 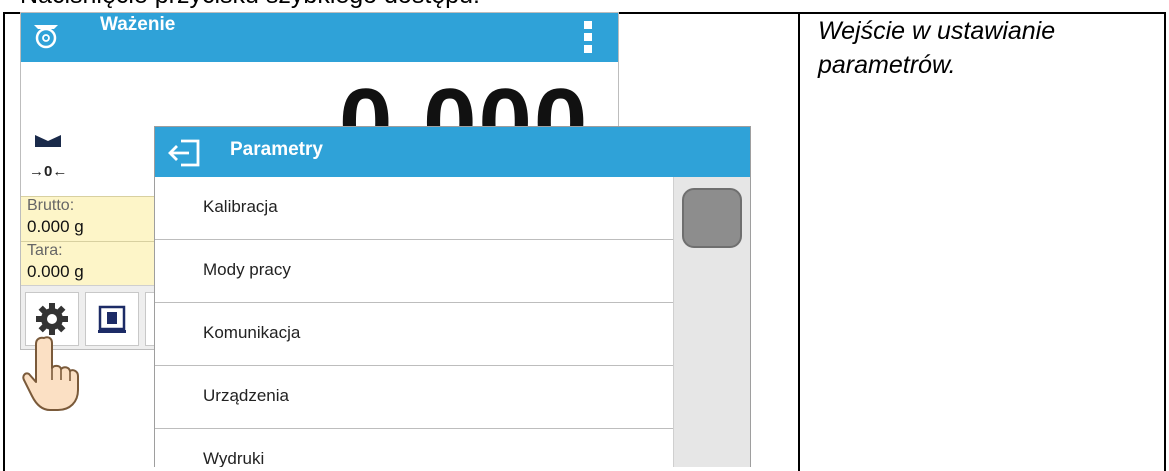 What do you see at coordinates (4, 241) in the screenshot?
I see `table-border-left` at bounding box center [4, 241].